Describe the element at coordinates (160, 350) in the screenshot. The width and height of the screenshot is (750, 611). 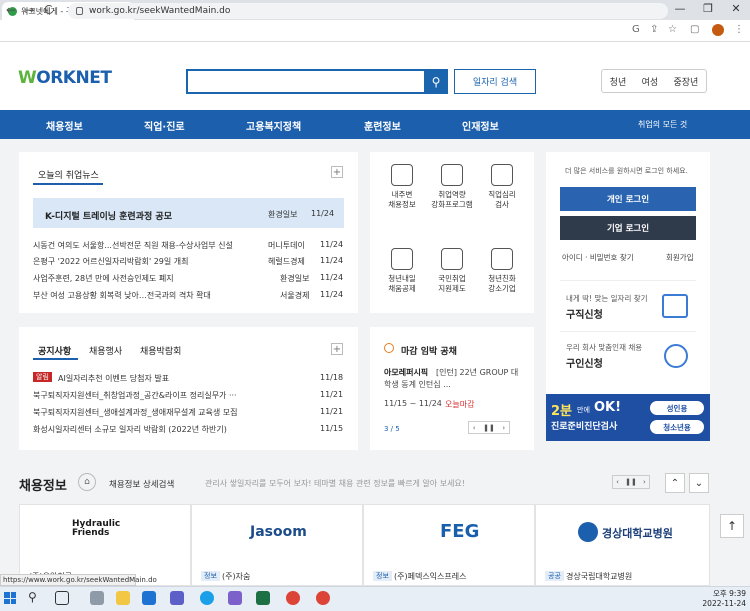
I see `tab-fairs: 채용박람회` at that location.